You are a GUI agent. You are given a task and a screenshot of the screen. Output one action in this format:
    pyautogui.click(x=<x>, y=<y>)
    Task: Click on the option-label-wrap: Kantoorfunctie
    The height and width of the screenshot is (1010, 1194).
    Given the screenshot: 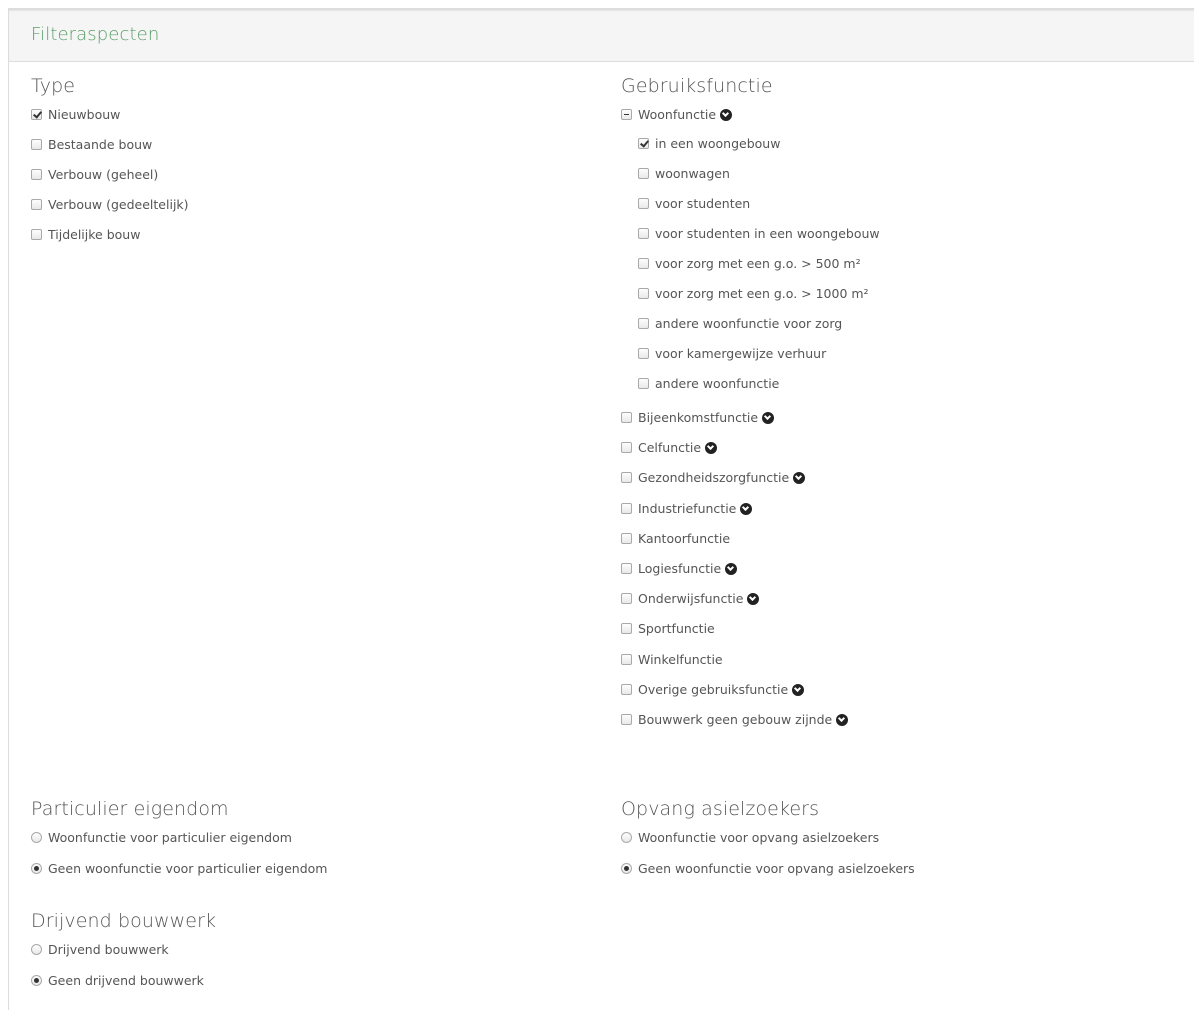 What is the action you would take?
    pyautogui.click(x=684, y=538)
    